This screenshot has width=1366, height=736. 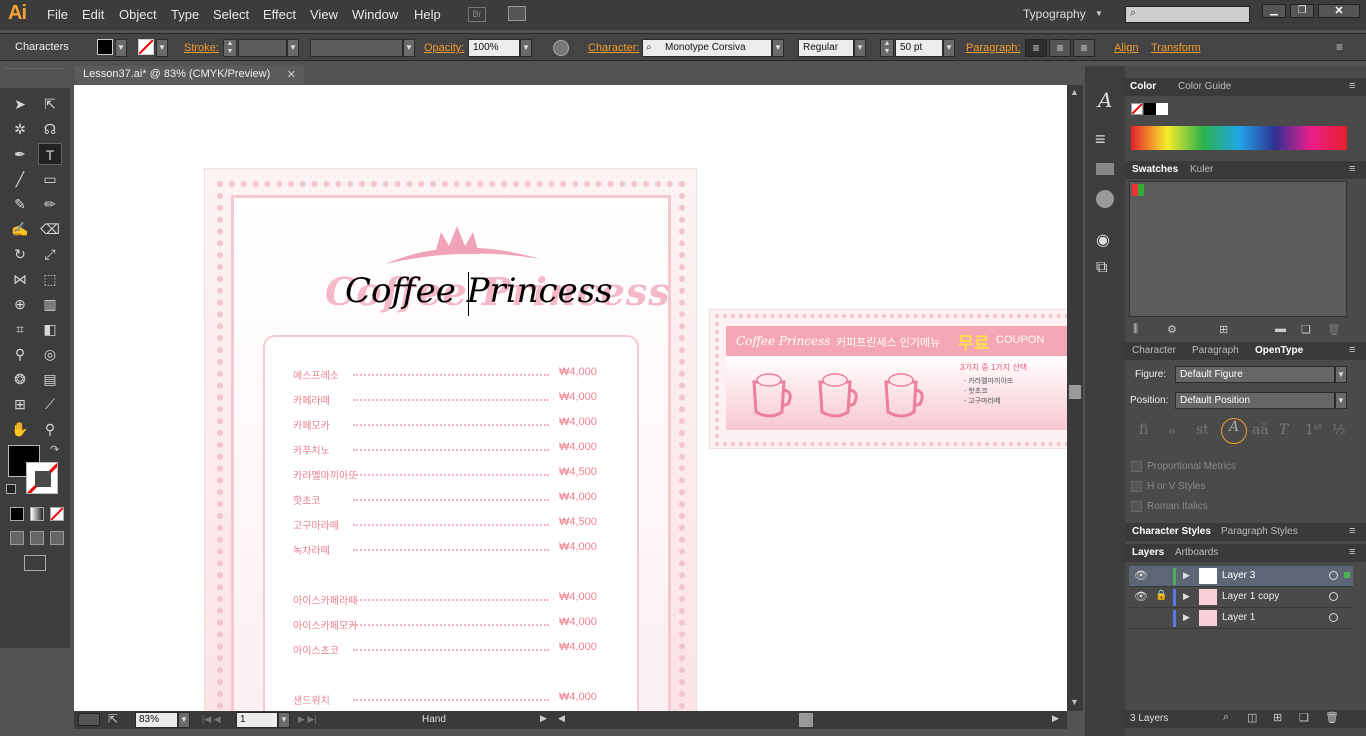 I want to click on first-artboard-icon: |◀ ◀, so click(x=211, y=719).